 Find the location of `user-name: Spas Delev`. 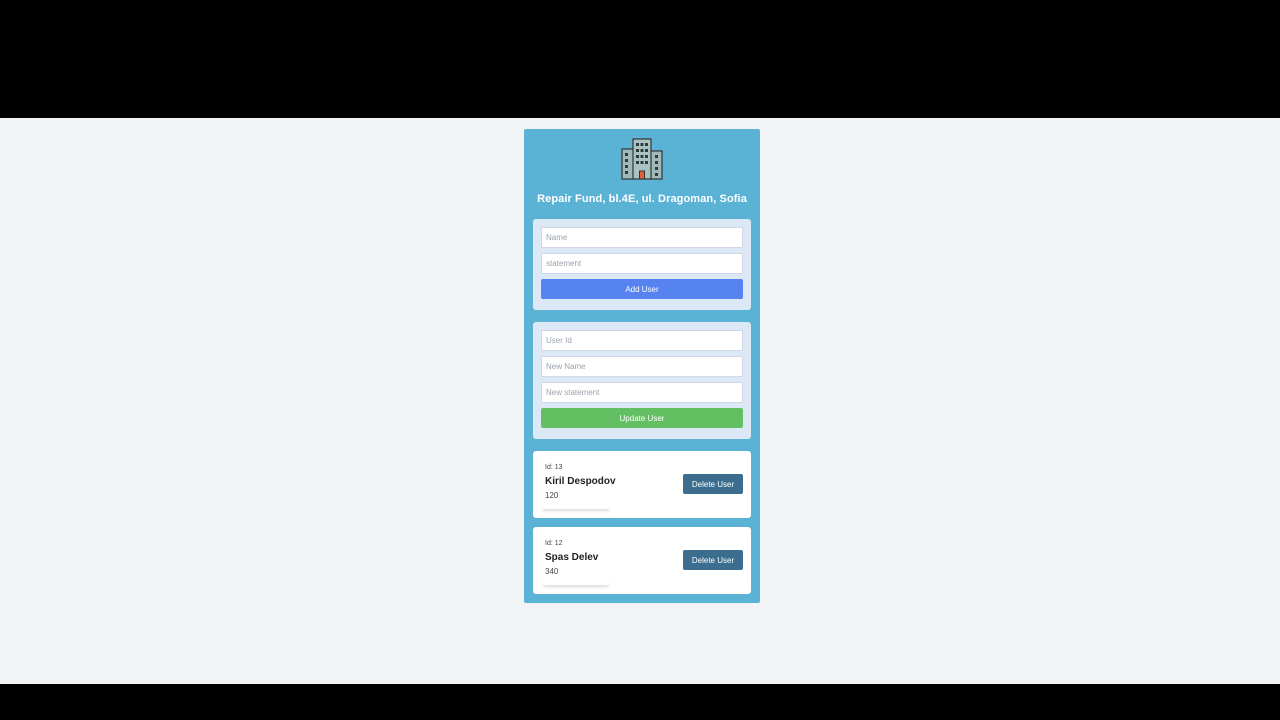

user-name: Spas Delev is located at coordinates (572, 557).